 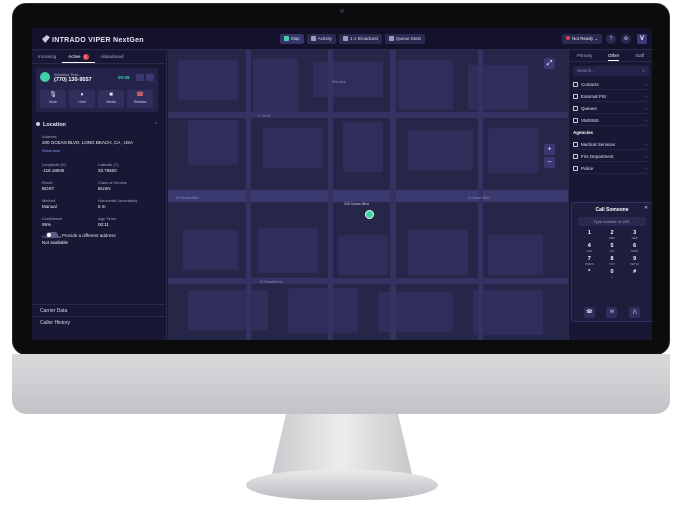 What do you see at coordinates (611, 121) in the screenshot?
I see `directory-item-vm-sms: VM/SMS ›` at bounding box center [611, 121].